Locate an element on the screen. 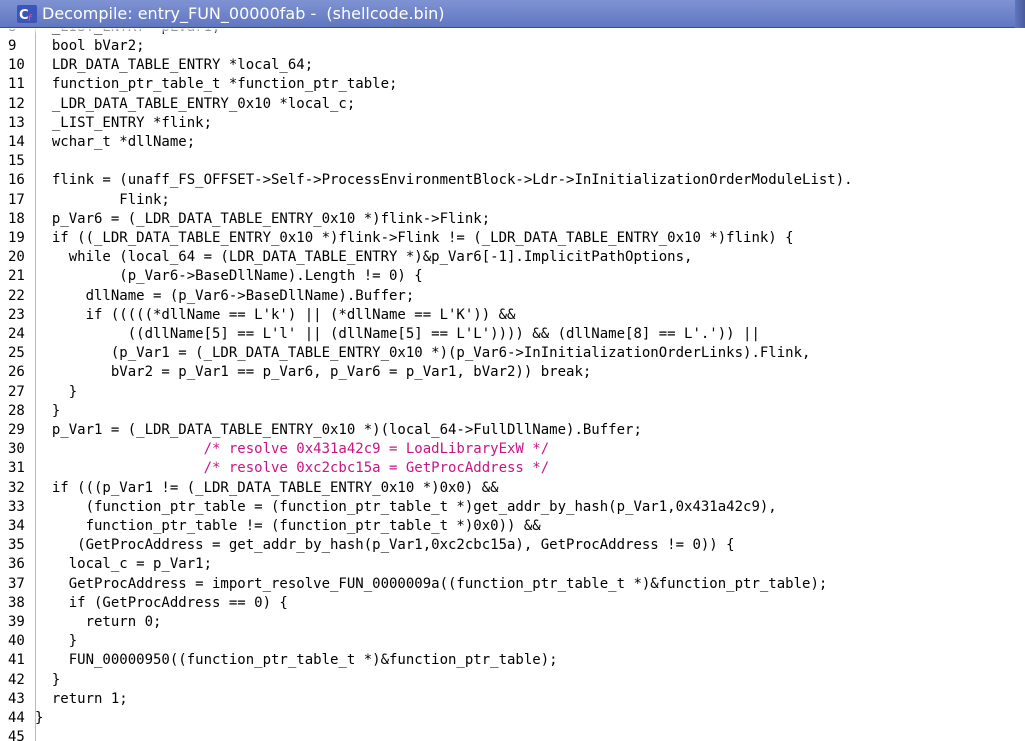 This screenshot has width=1025, height=741. line-number: 14 is located at coordinates (16, 142).